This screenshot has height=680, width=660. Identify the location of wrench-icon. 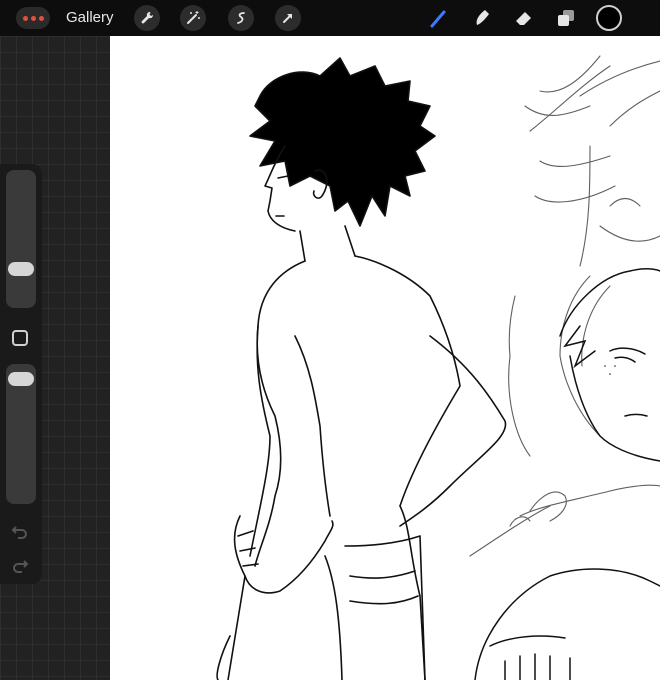
(147, 18).